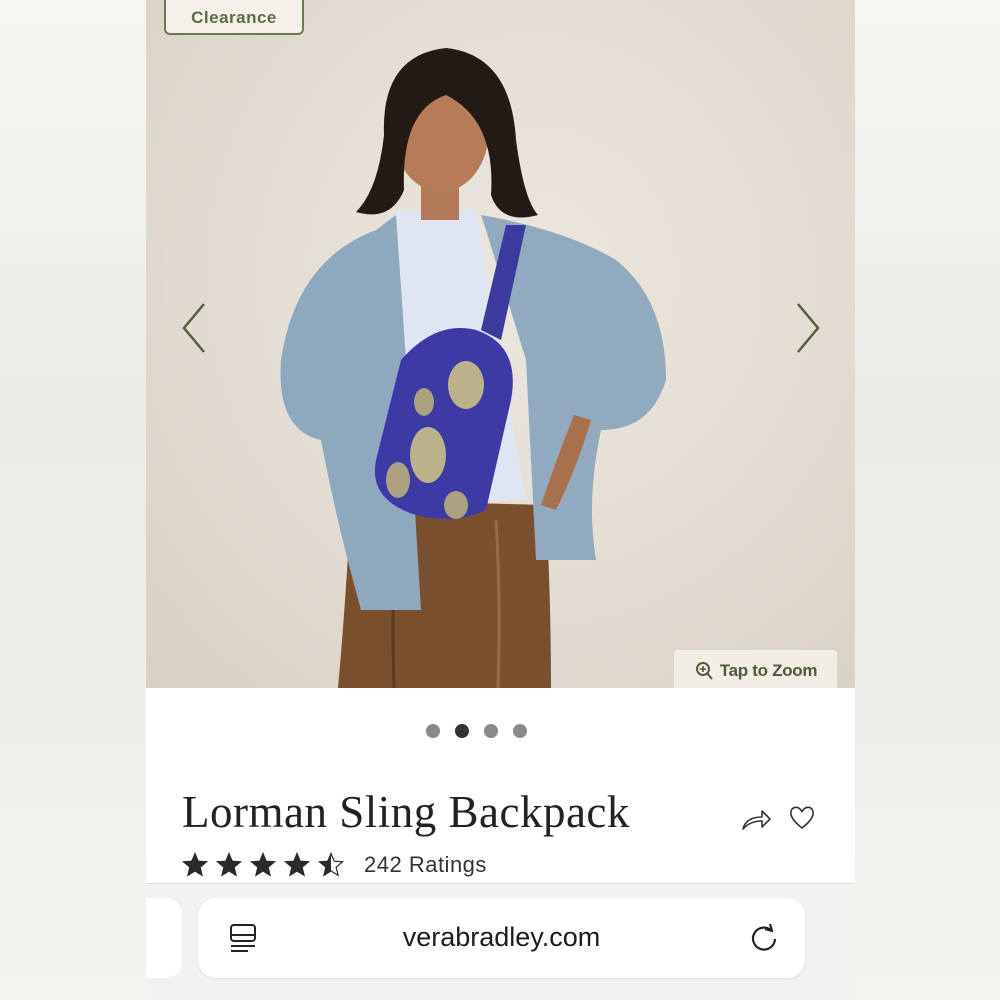 Image resolution: width=1000 pixels, height=1000 pixels. Describe the element at coordinates (164, 938) in the screenshot. I see `previous-tab-preview` at that location.